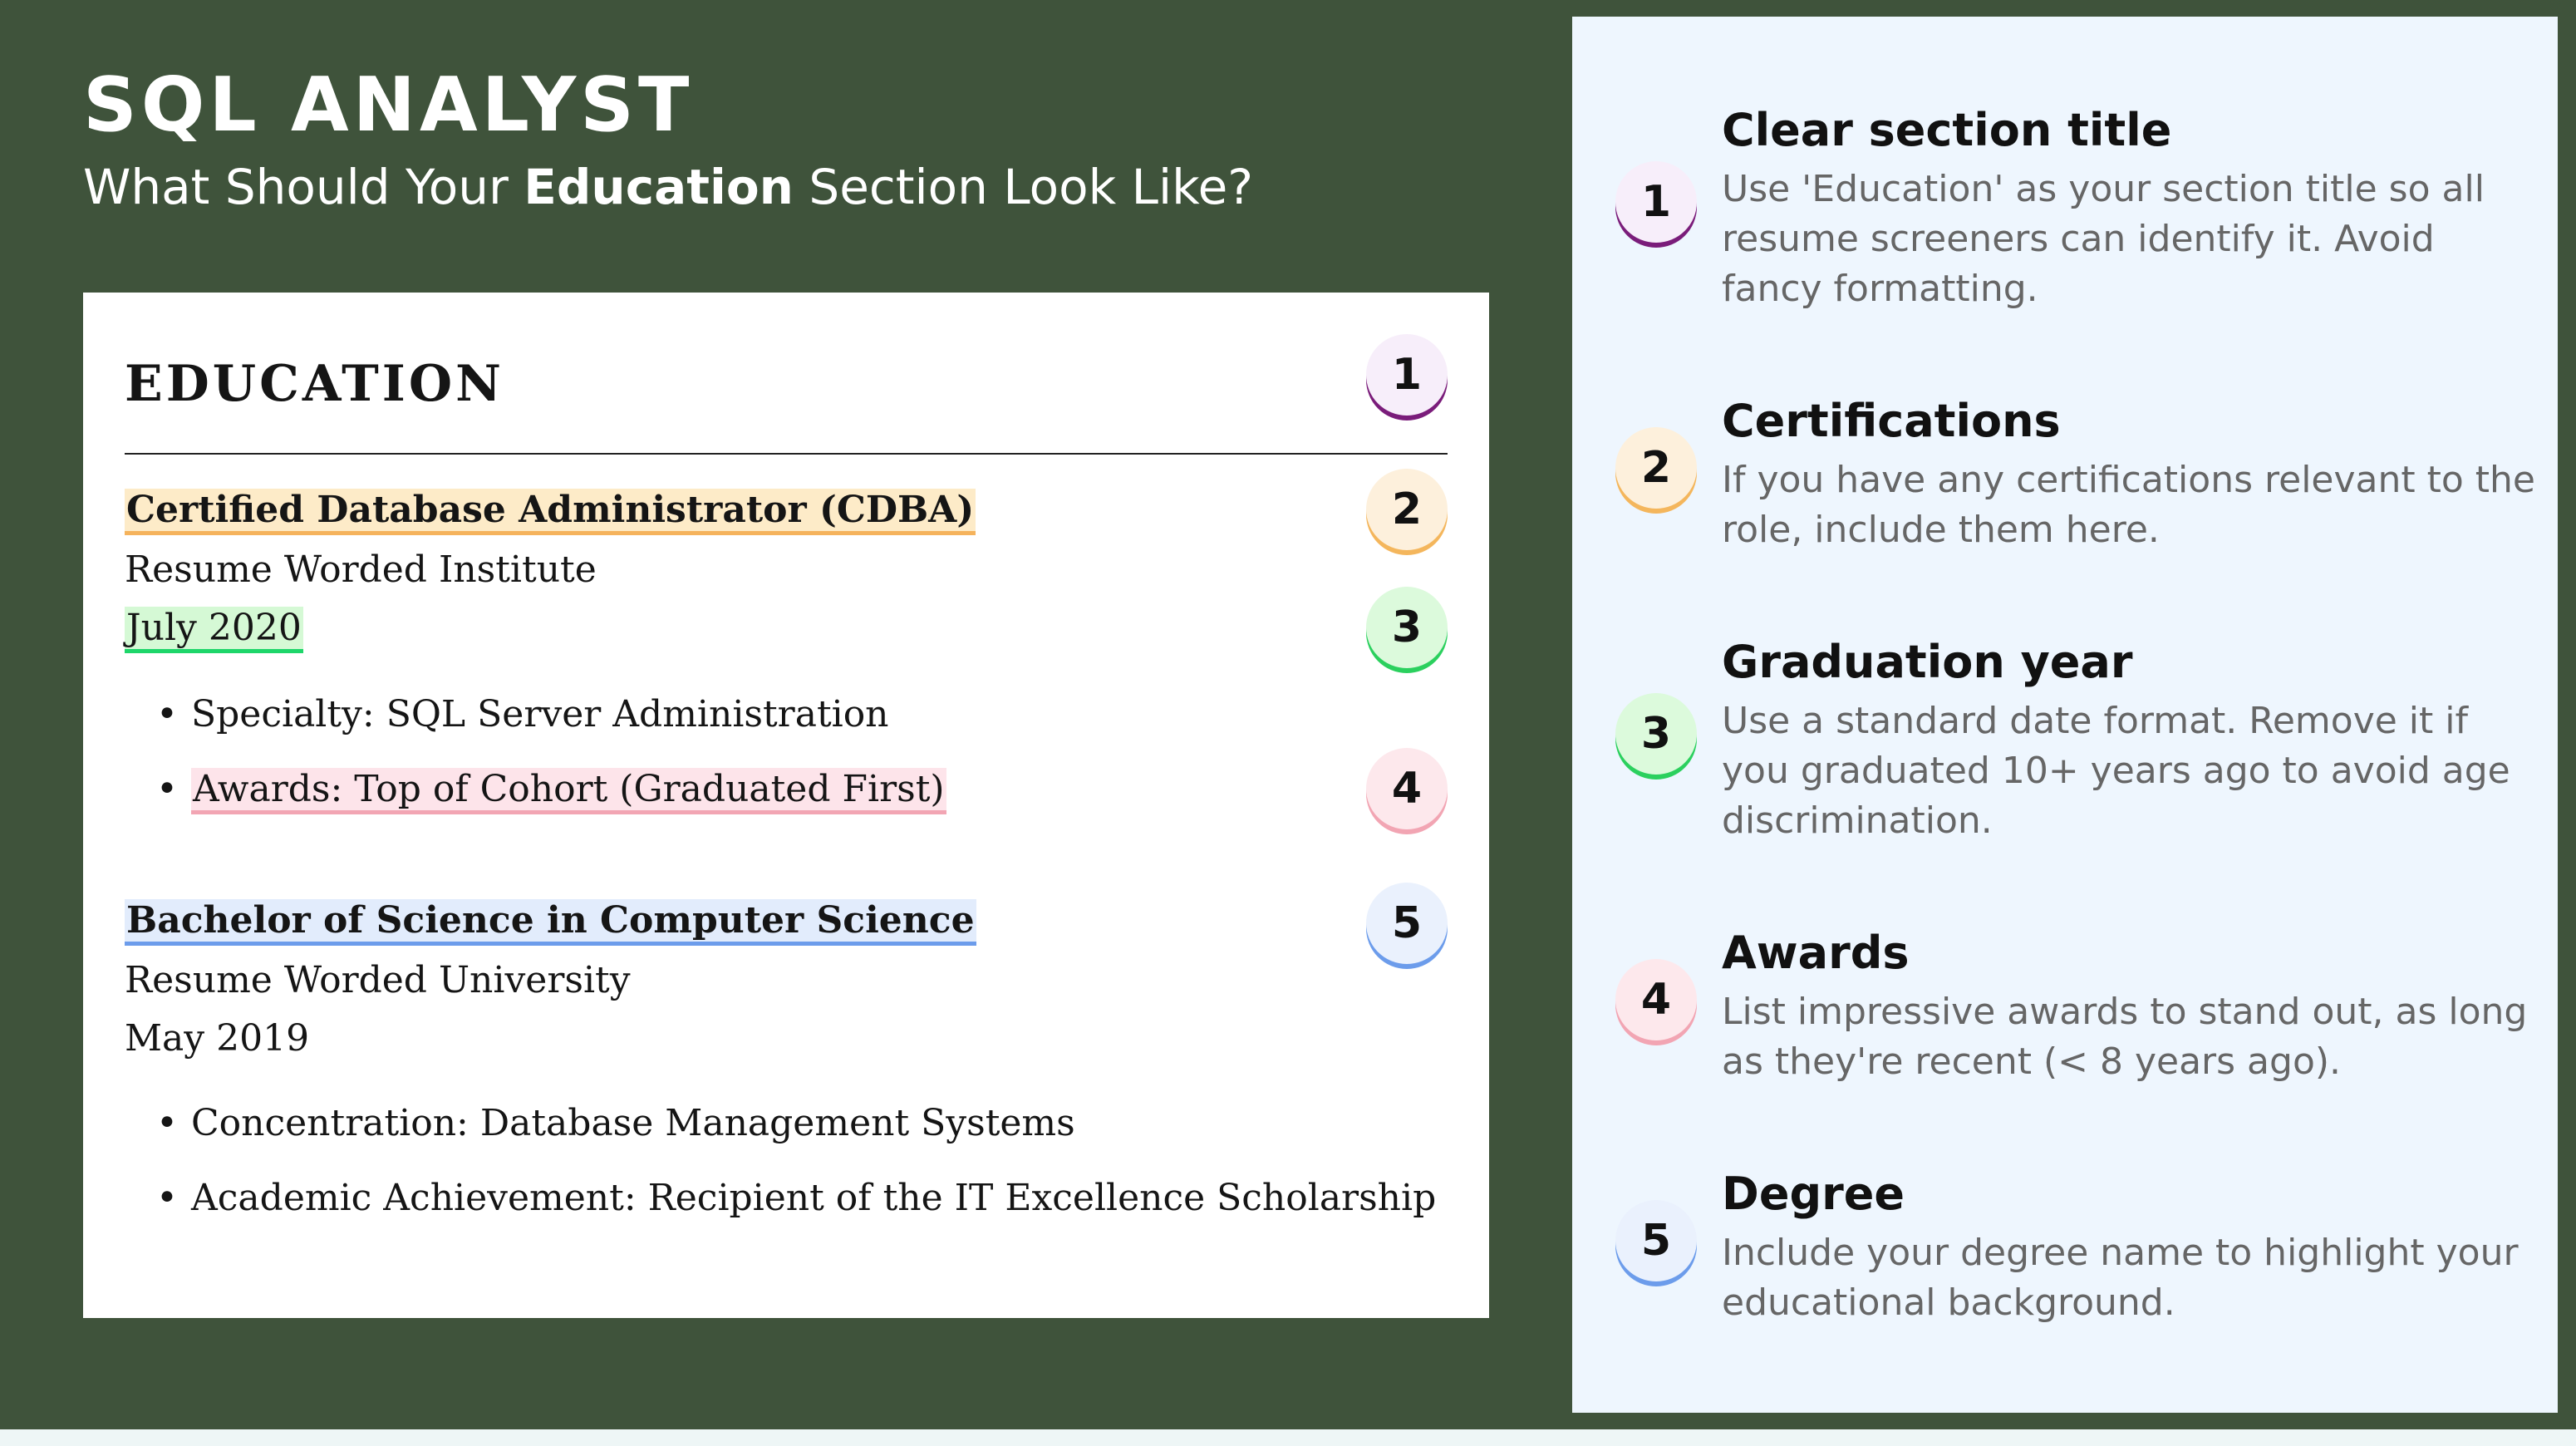 This screenshot has height=1446, width=2576. I want to click on tip-badge-1: 1, so click(1656, 202).